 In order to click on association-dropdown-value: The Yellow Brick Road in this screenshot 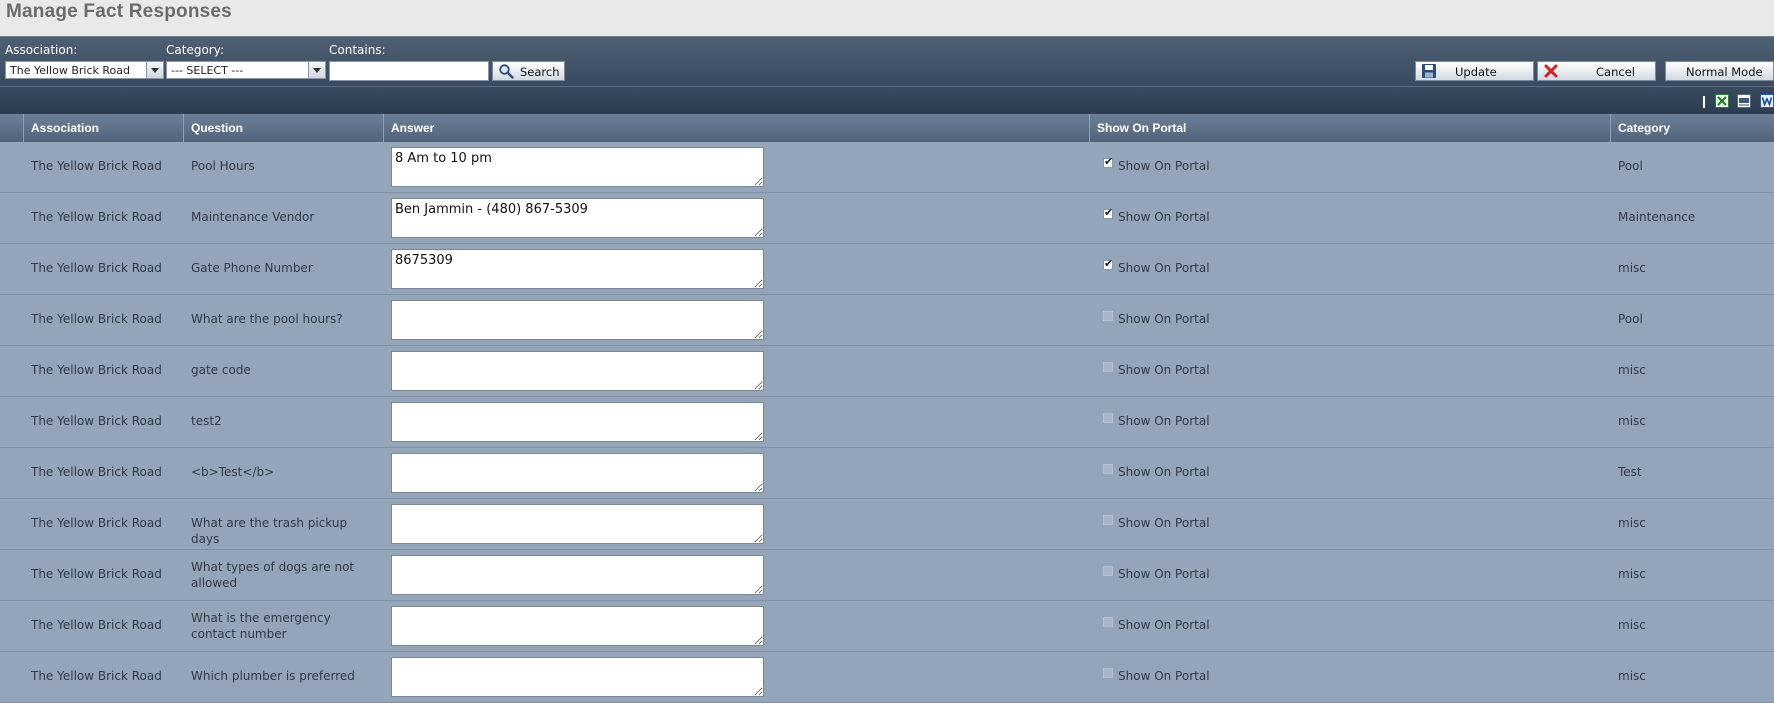, I will do `click(70, 70)`.